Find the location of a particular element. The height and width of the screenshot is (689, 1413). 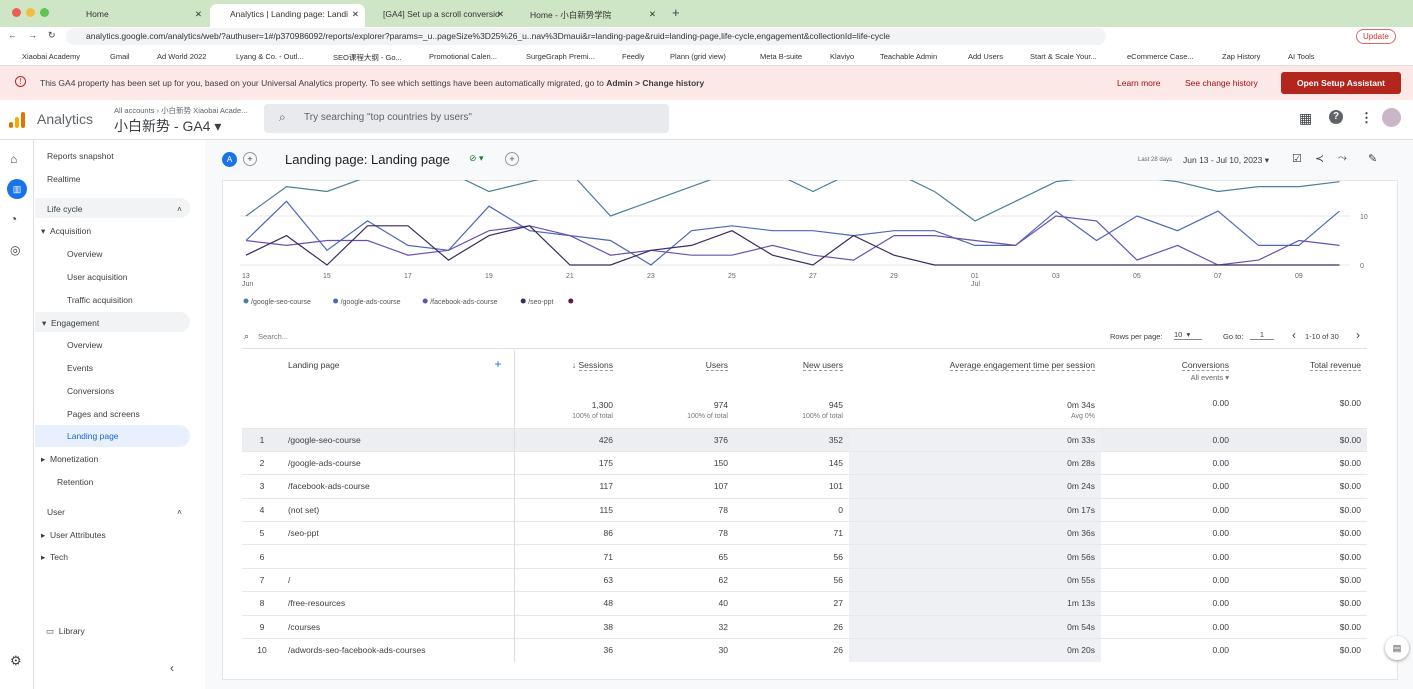

sidebar-item-library: ▭ Library is located at coordinates (65, 631).